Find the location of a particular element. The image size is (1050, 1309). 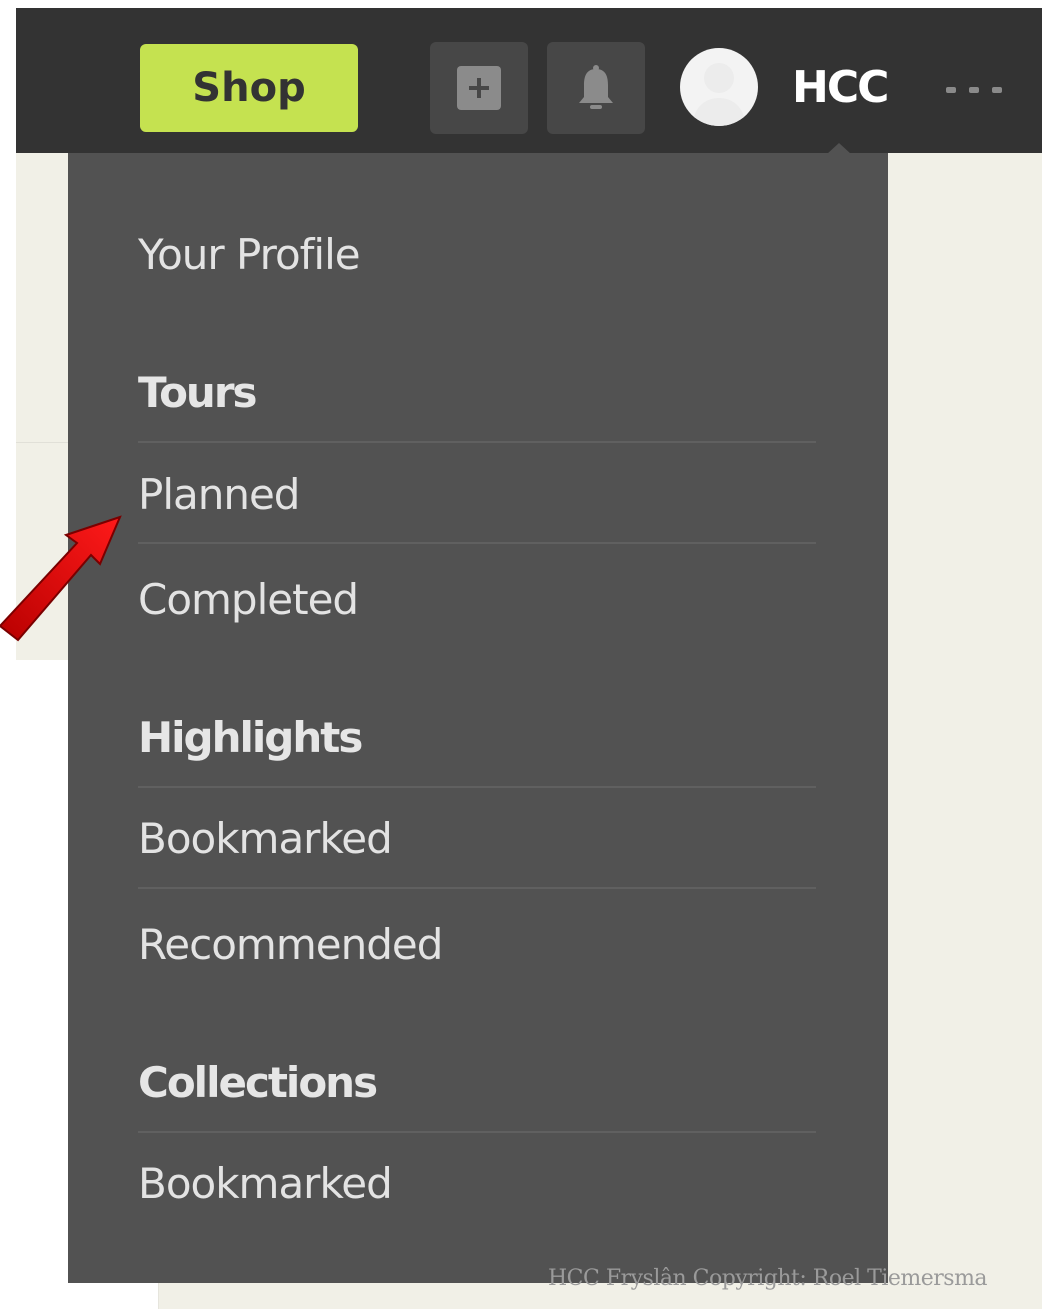

menu-heading-highlights: Highlights is located at coordinates (250, 737).